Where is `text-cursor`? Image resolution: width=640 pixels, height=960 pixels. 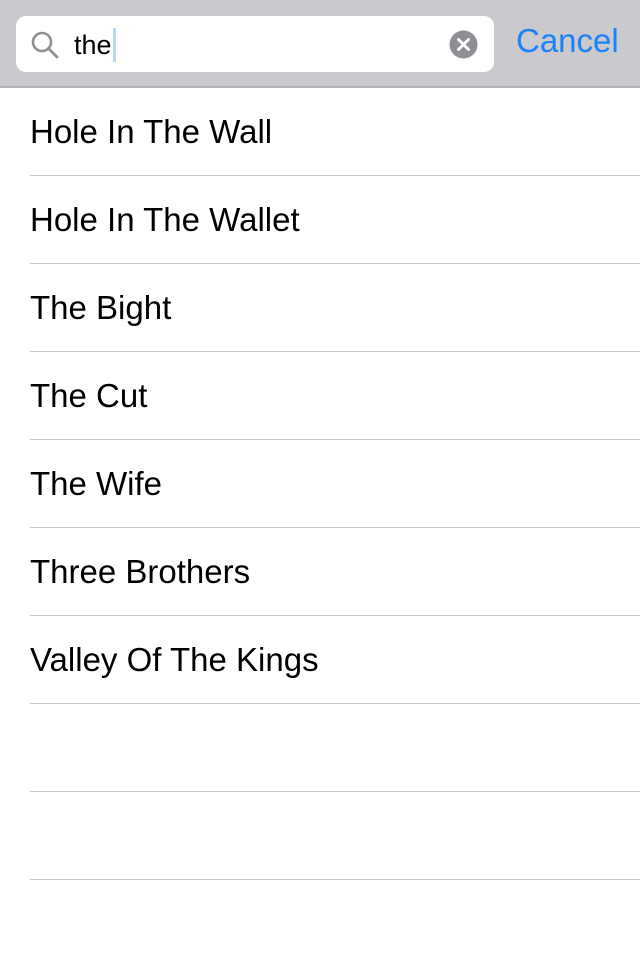
text-cursor is located at coordinates (114, 45).